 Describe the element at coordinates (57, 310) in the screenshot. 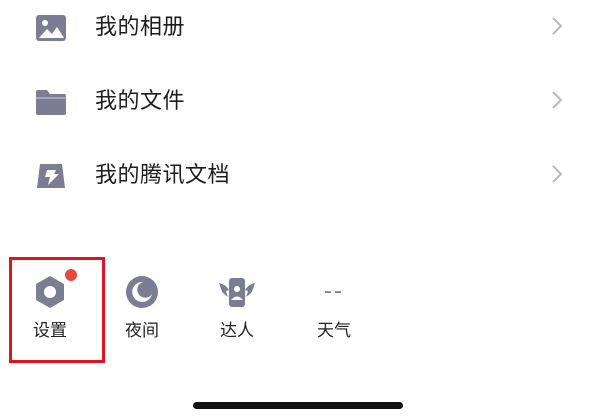

I see `settings-highlight-box` at that location.